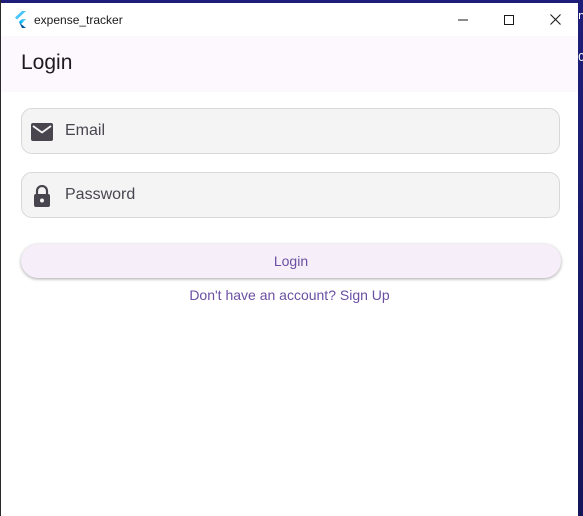 The width and height of the screenshot is (583, 516). Describe the element at coordinates (580, 57) in the screenshot. I see `desktop-text-fragment: 0` at that location.